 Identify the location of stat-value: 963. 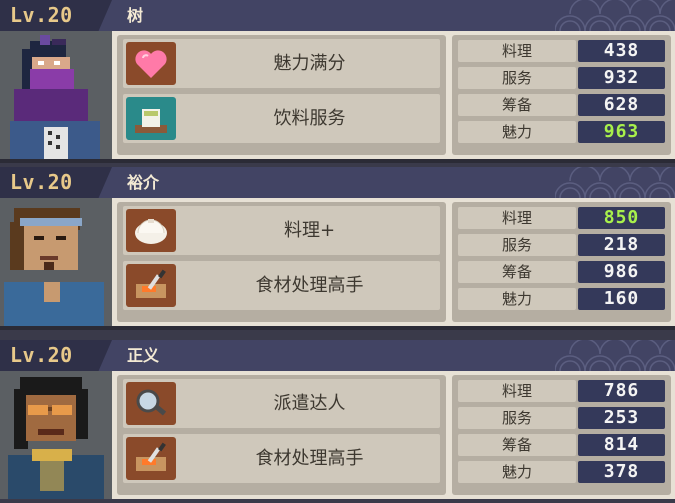
(621, 132).